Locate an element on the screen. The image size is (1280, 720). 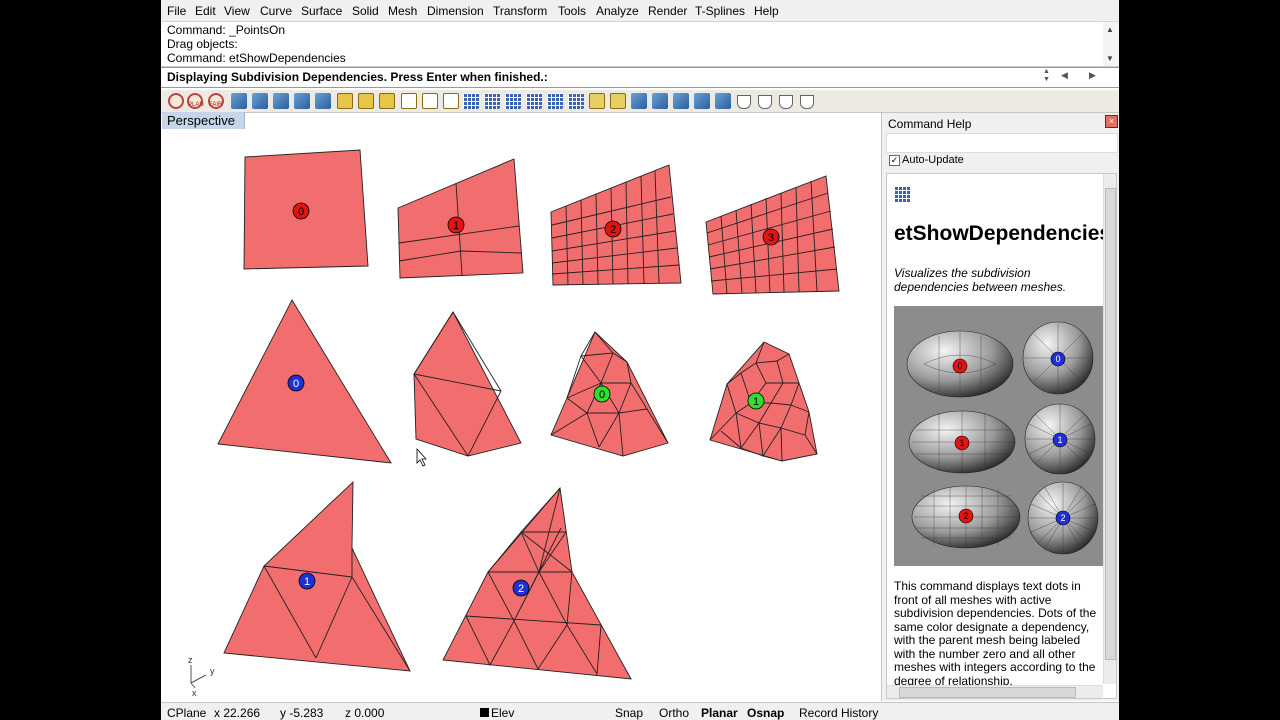
command-history-line: Command: _PointsOn is located at coordinates (226, 30).